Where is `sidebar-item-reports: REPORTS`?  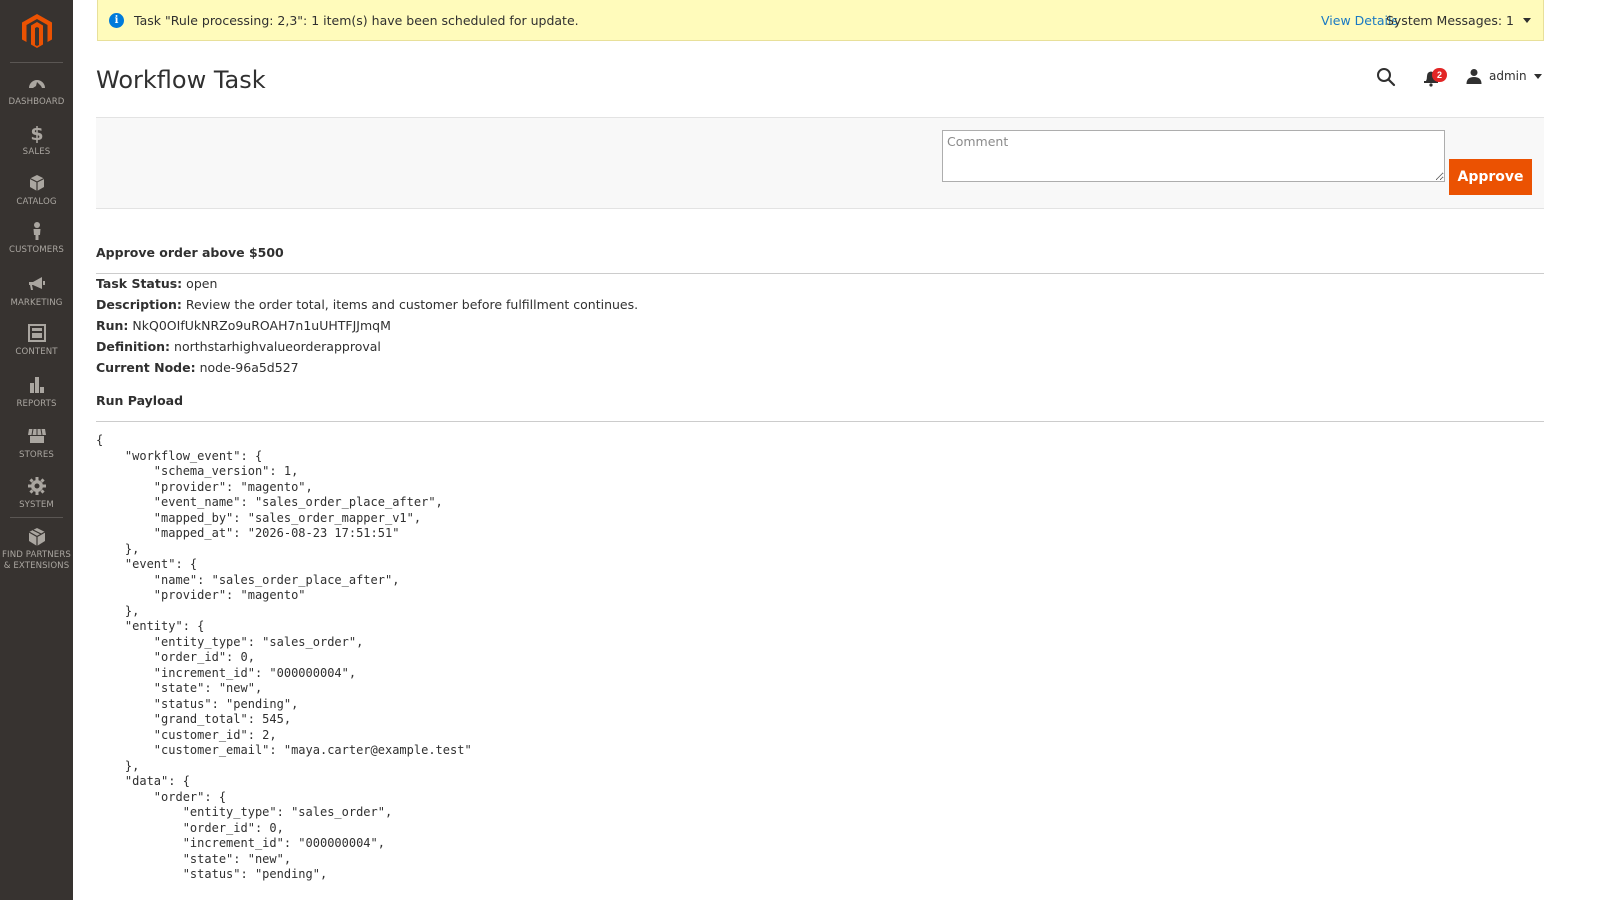 sidebar-item-reports: REPORTS is located at coordinates (36, 400).